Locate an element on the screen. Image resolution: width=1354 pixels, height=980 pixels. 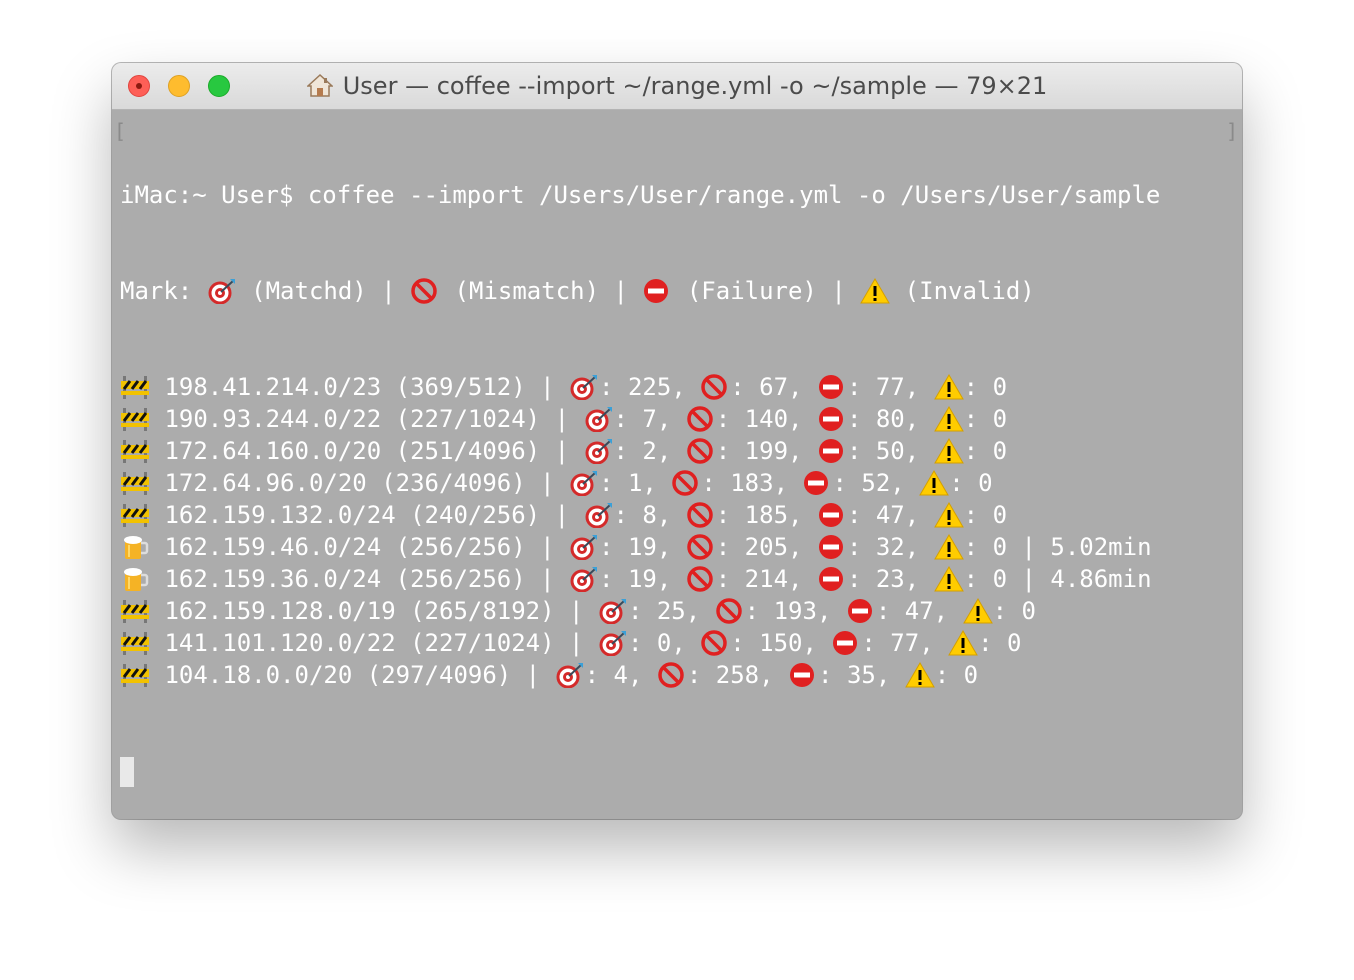
matched-count: 4 is located at coordinates (620, 675).